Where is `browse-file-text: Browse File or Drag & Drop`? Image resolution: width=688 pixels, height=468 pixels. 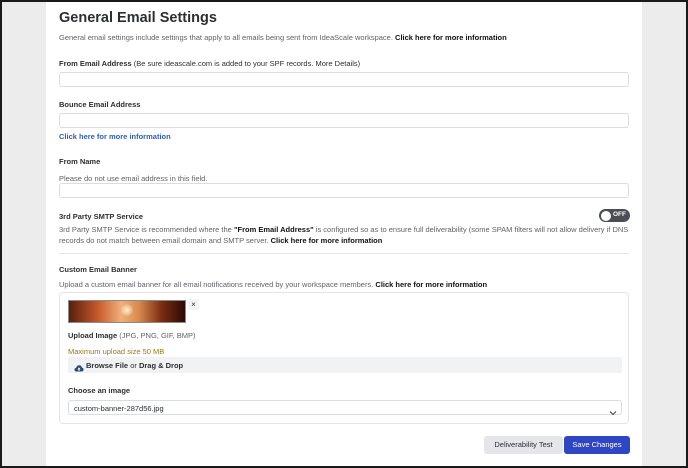
browse-file-text: Browse File or Drag & Drop is located at coordinates (134, 365).